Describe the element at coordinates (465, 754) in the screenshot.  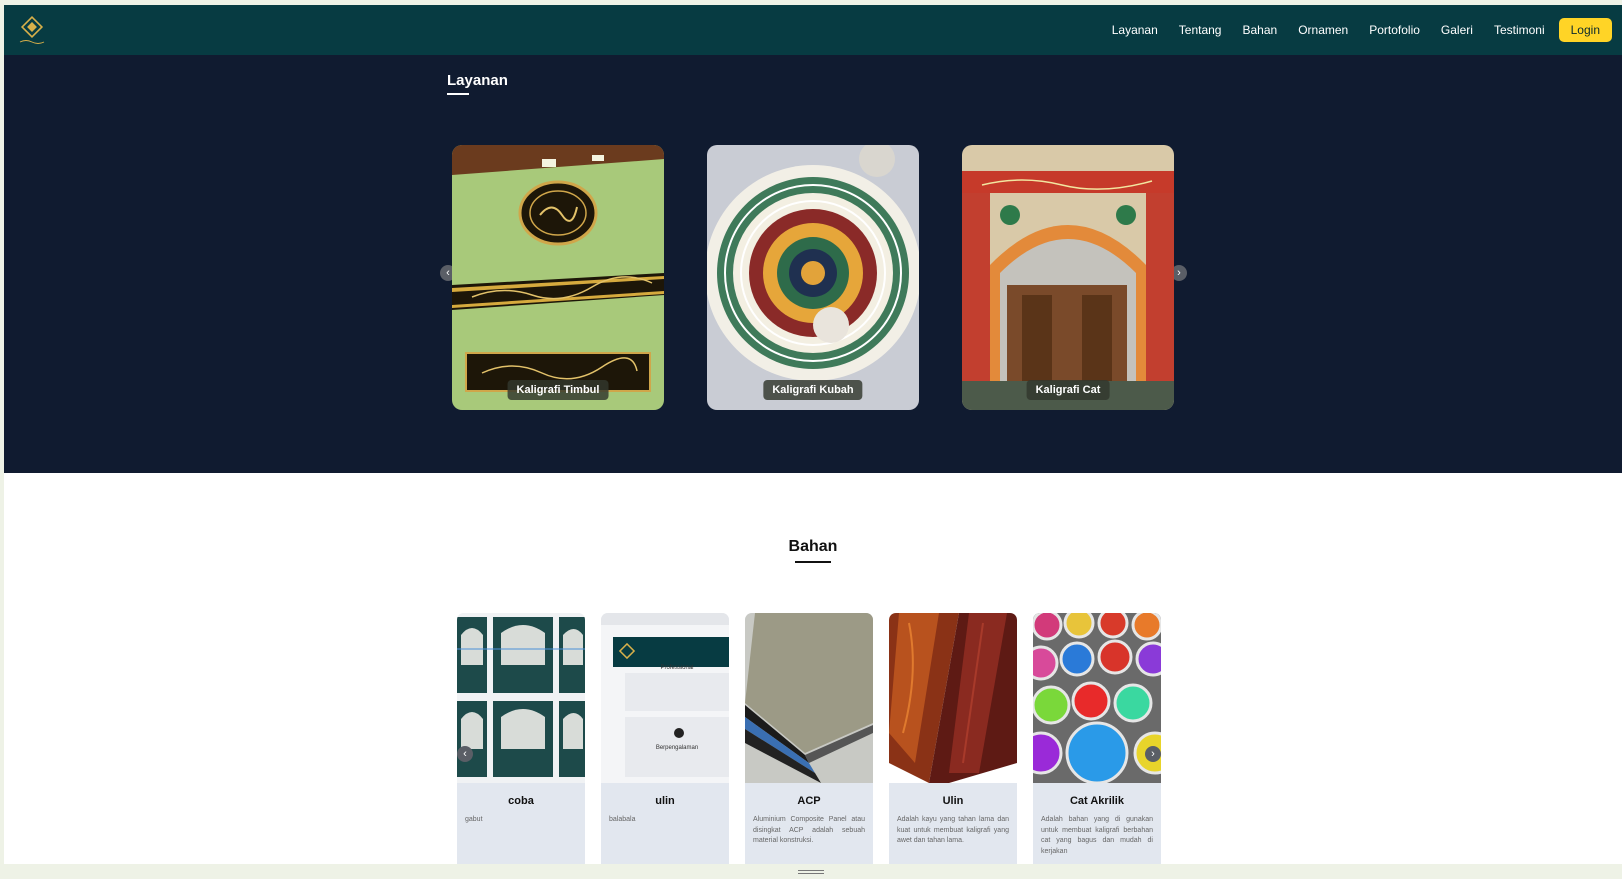
I see `bahan-prev-arrow-icon: ‹` at that location.